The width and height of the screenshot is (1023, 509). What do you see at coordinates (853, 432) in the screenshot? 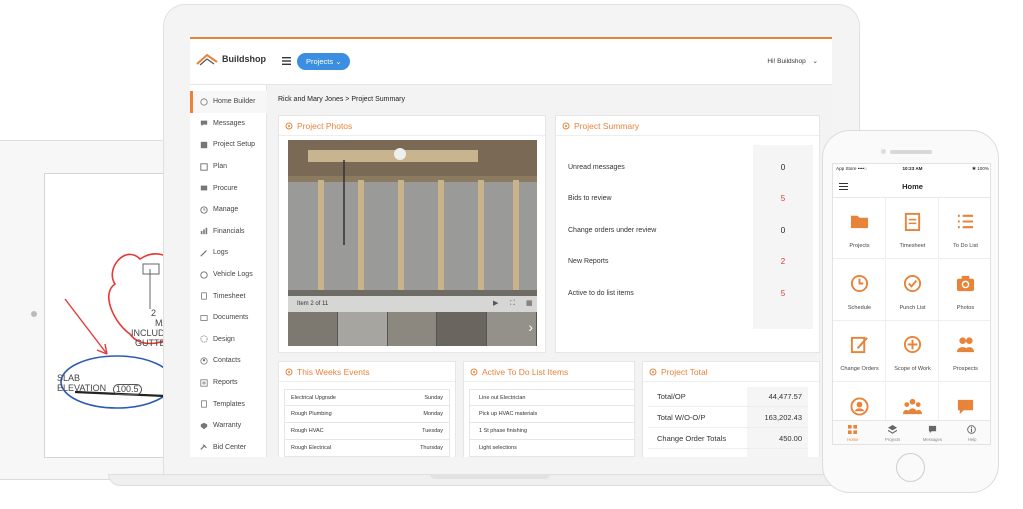
I see `tab-home: Home` at bounding box center [853, 432].